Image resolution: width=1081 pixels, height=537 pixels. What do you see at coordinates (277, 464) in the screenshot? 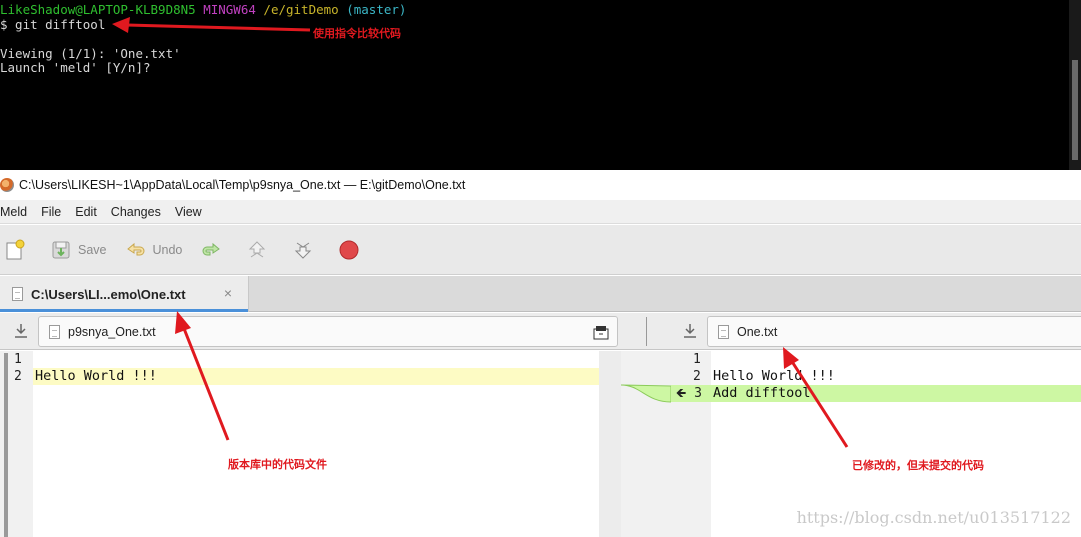
I see `annotation-left-pane: 版本库中的代码文件` at bounding box center [277, 464].